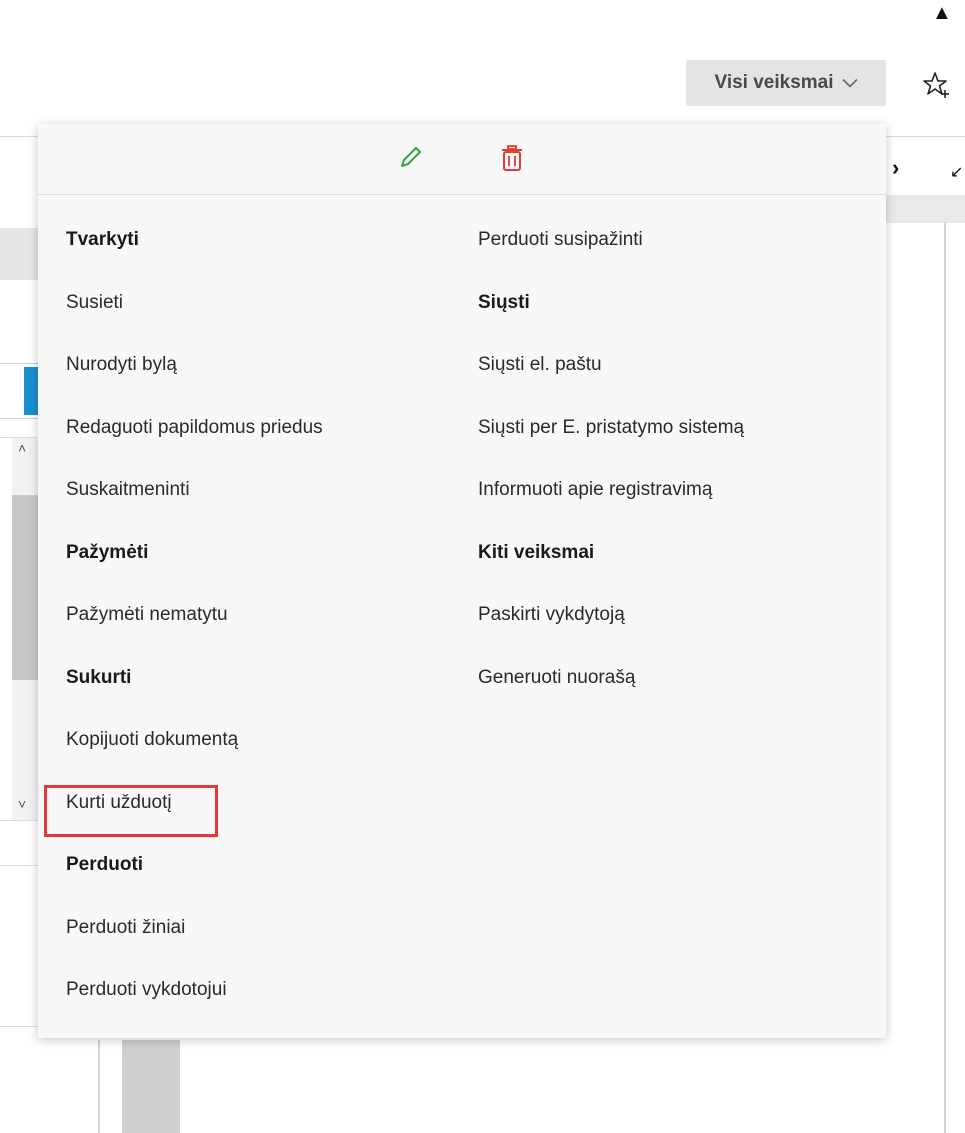  I want to click on menu-group-header: Perduoti, so click(105, 865).